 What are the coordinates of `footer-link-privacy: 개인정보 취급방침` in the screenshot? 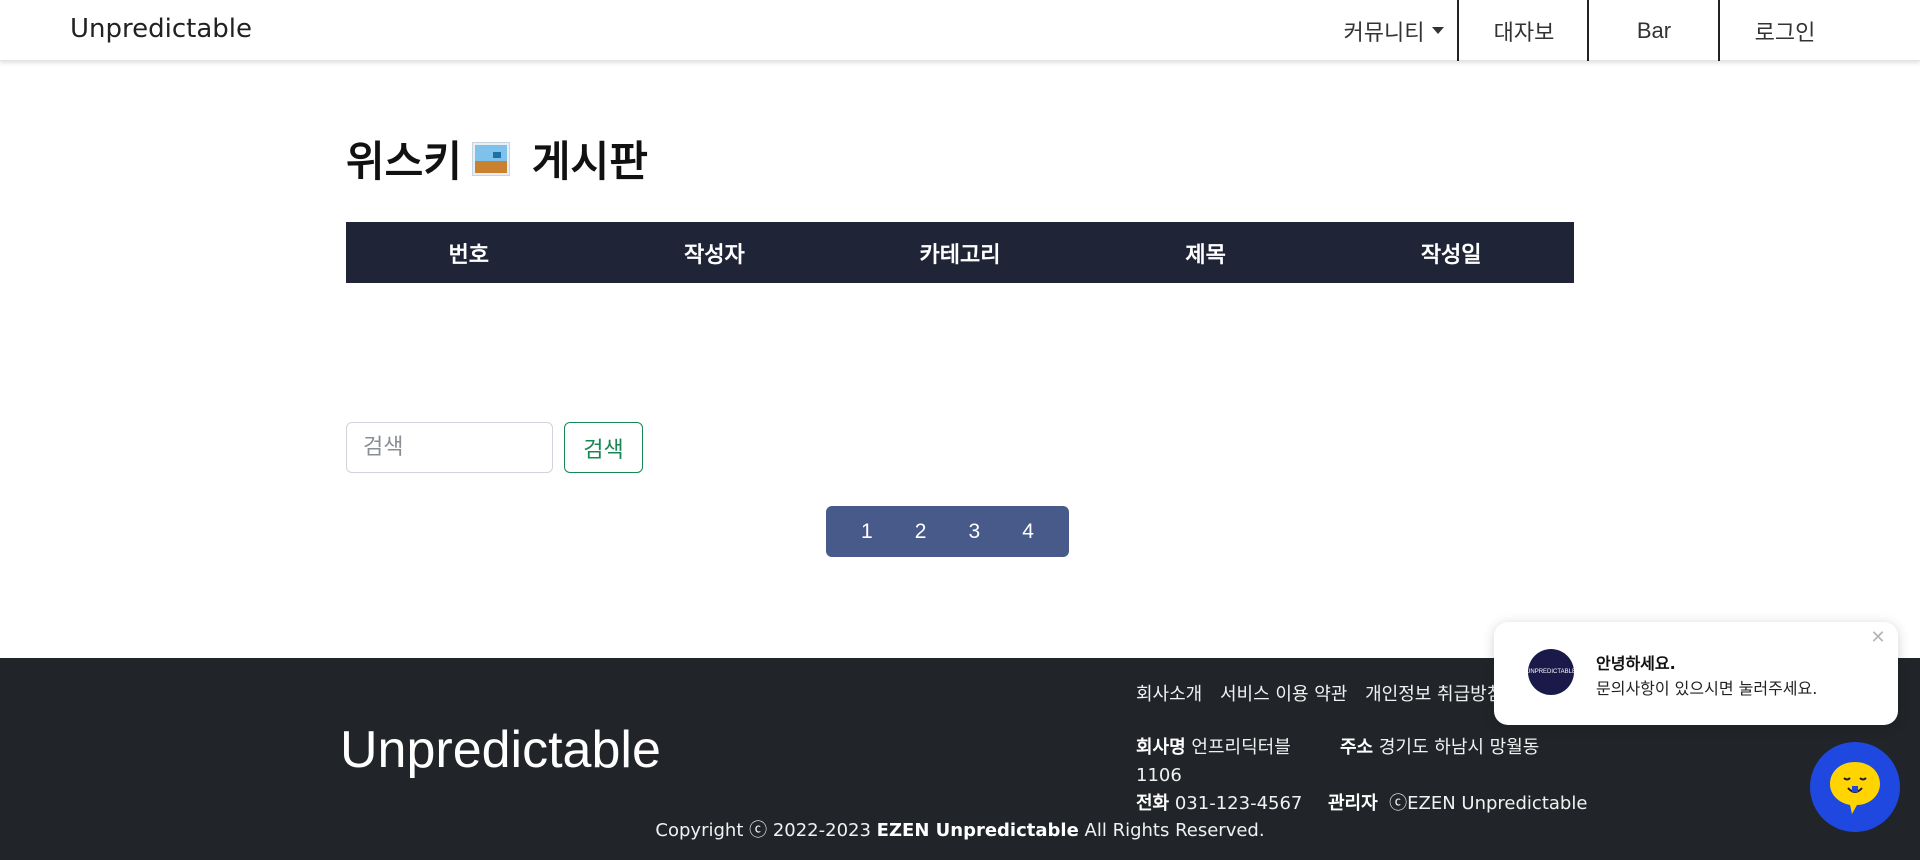 It's located at (1434, 694).